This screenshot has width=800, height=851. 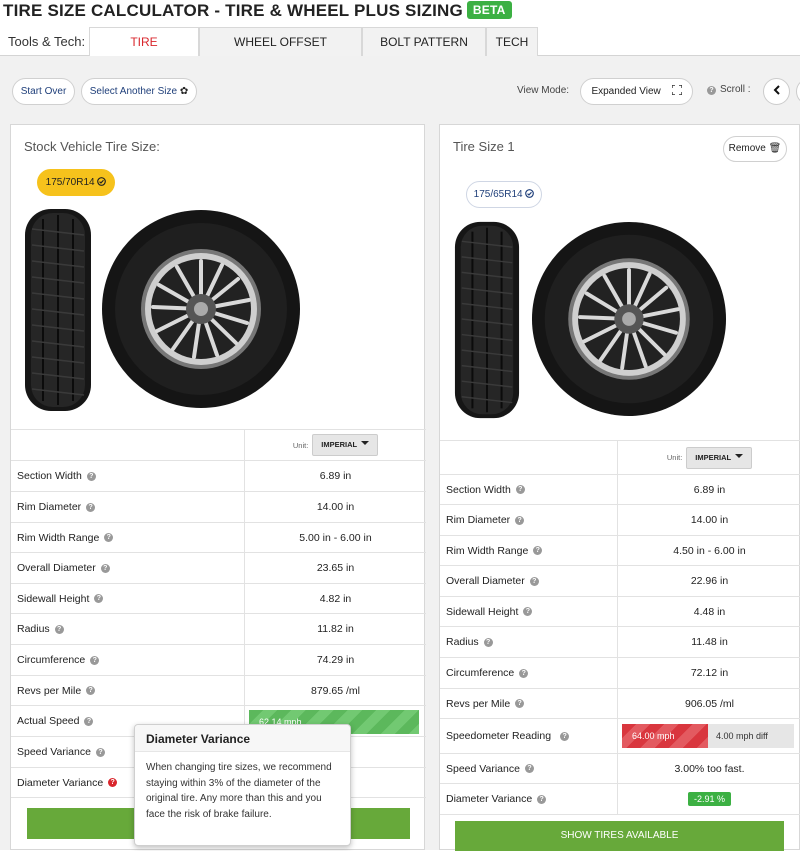 What do you see at coordinates (751, 736) in the screenshot?
I see `speedometer-diff: 4.00 mph diff` at bounding box center [751, 736].